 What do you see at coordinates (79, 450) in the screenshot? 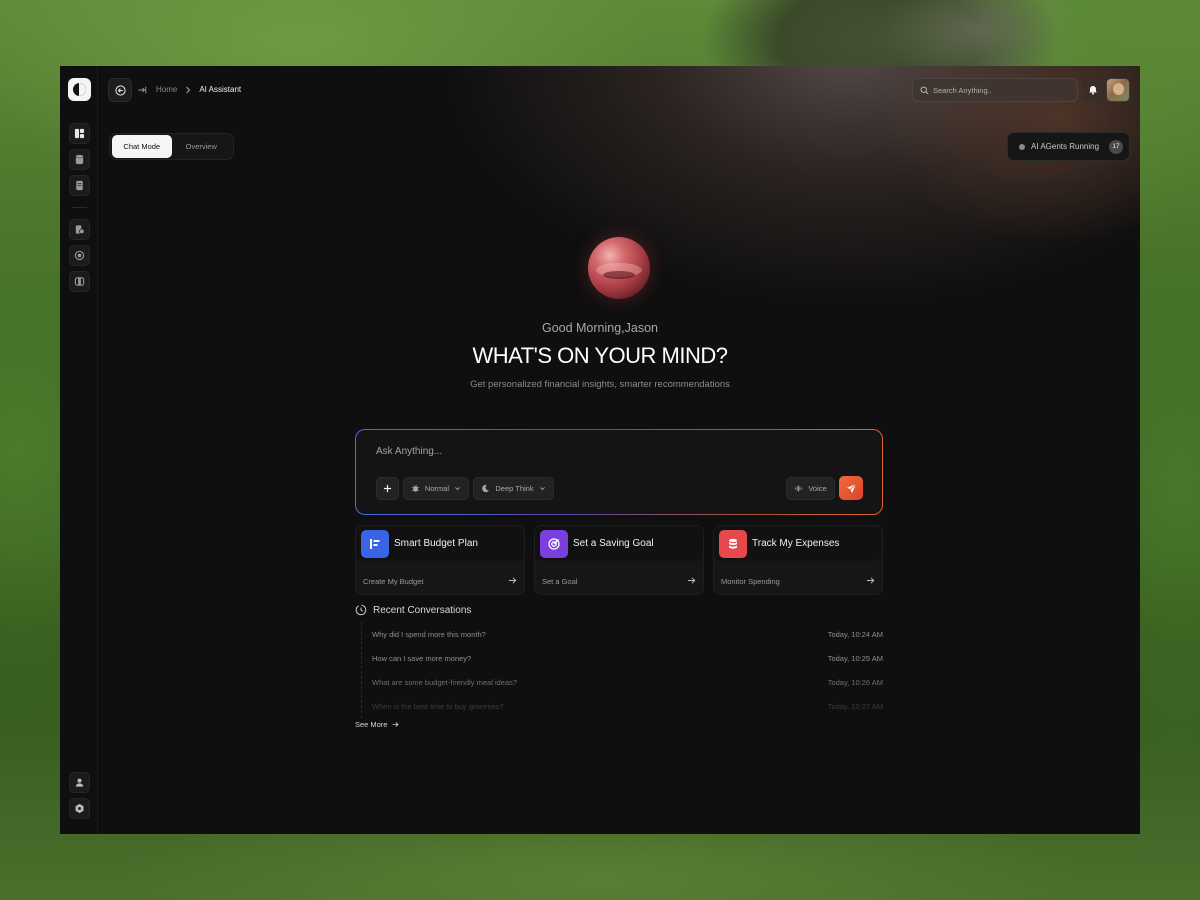
I see `sidebar` at bounding box center [79, 450].